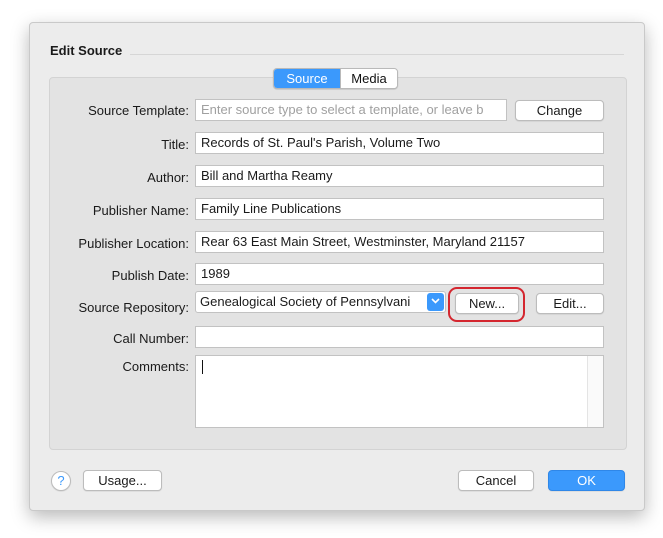 The width and height of the screenshot is (663, 538). What do you see at coordinates (559, 110) in the screenshot?
I see `change-button: Change` at bounding box center [559, 110].